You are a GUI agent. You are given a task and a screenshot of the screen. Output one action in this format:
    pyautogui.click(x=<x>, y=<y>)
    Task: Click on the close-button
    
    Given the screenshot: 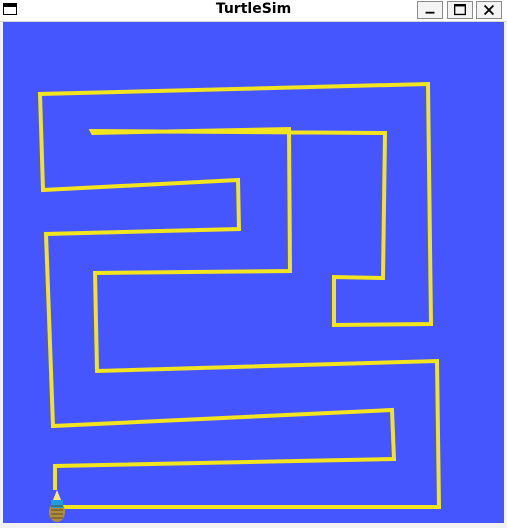 What is the action you would take?
    pyautogui.click(x=489, y=10)
    